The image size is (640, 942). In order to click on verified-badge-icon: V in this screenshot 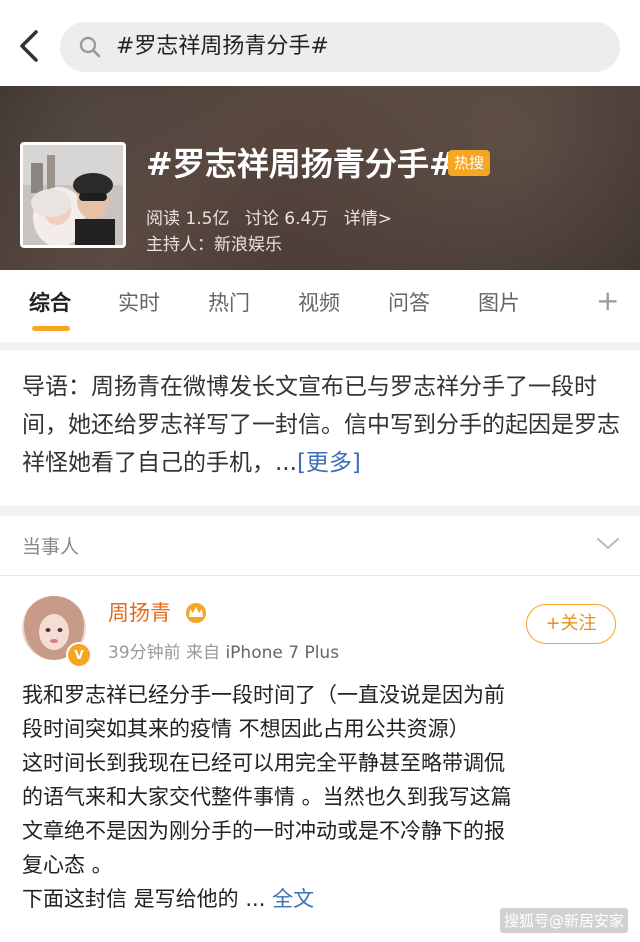, I will do `click(79, 655)`.